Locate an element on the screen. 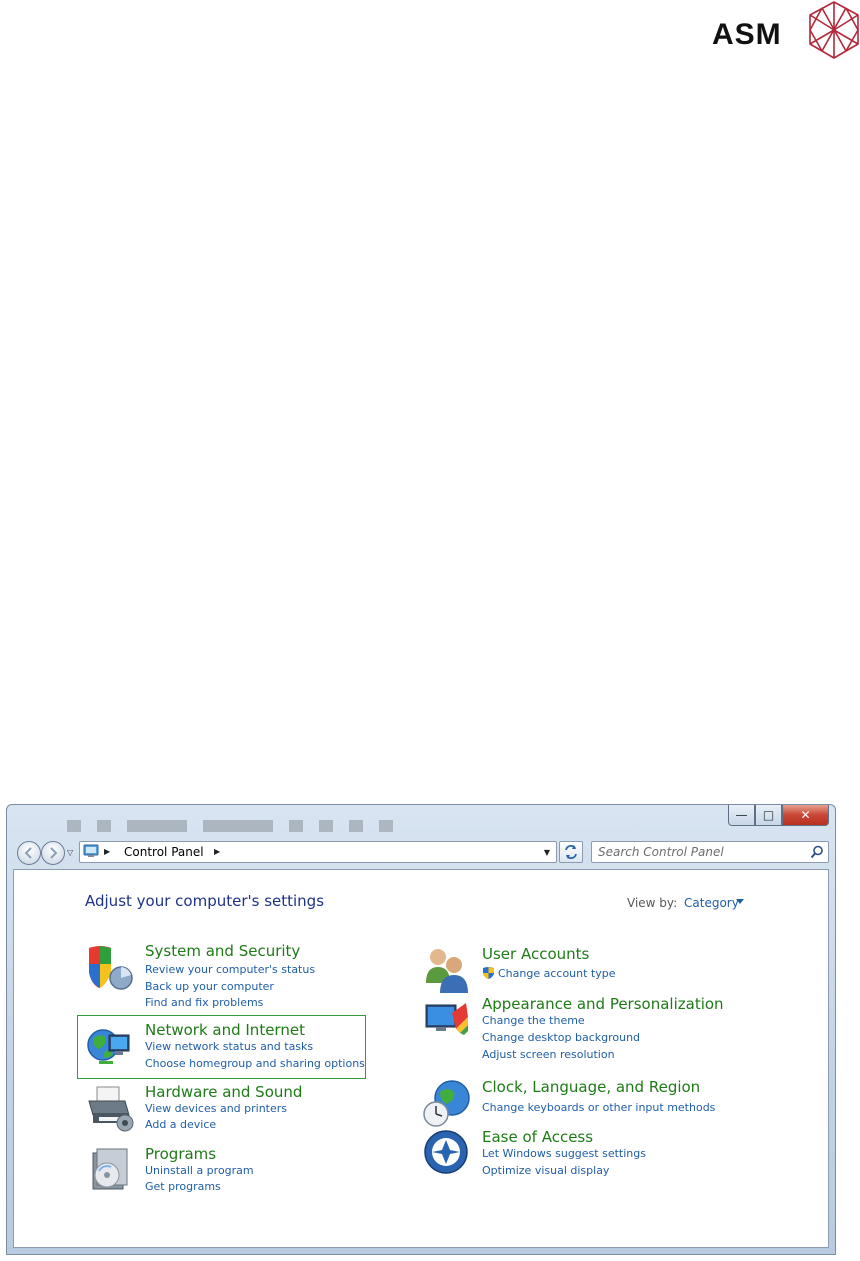 The height and width of the screenshot is (1261, 860). window-controls: — □ ✕ is located at coordinates (778, 815).